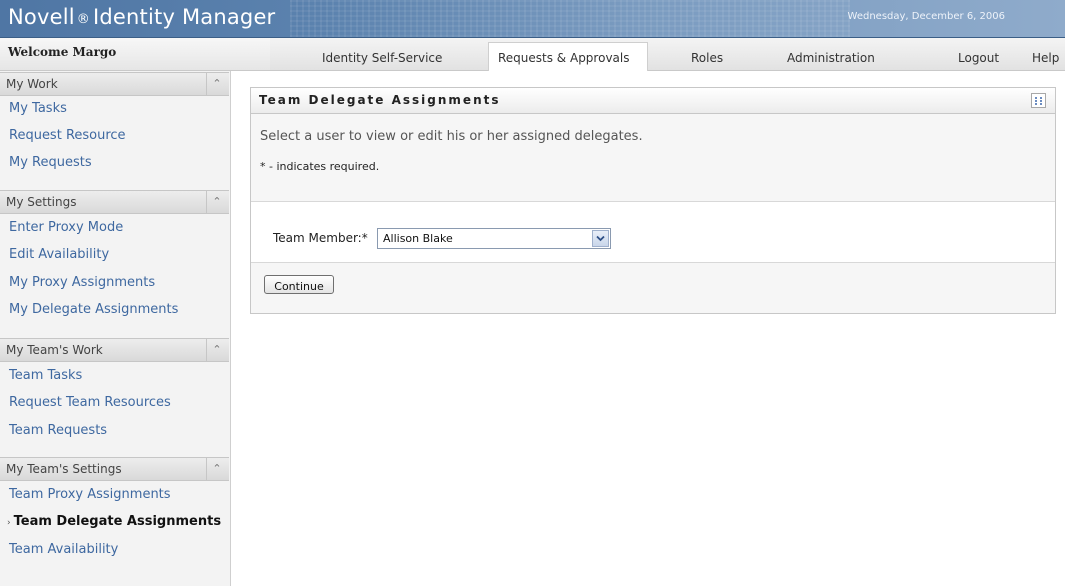 This screenshot has width=1065, height=586. What do you see at coordinates (382, 58) in the screenshot?
I see `tab-identity-self-service: Identity Self-Service` at bounding box center [382, 58].